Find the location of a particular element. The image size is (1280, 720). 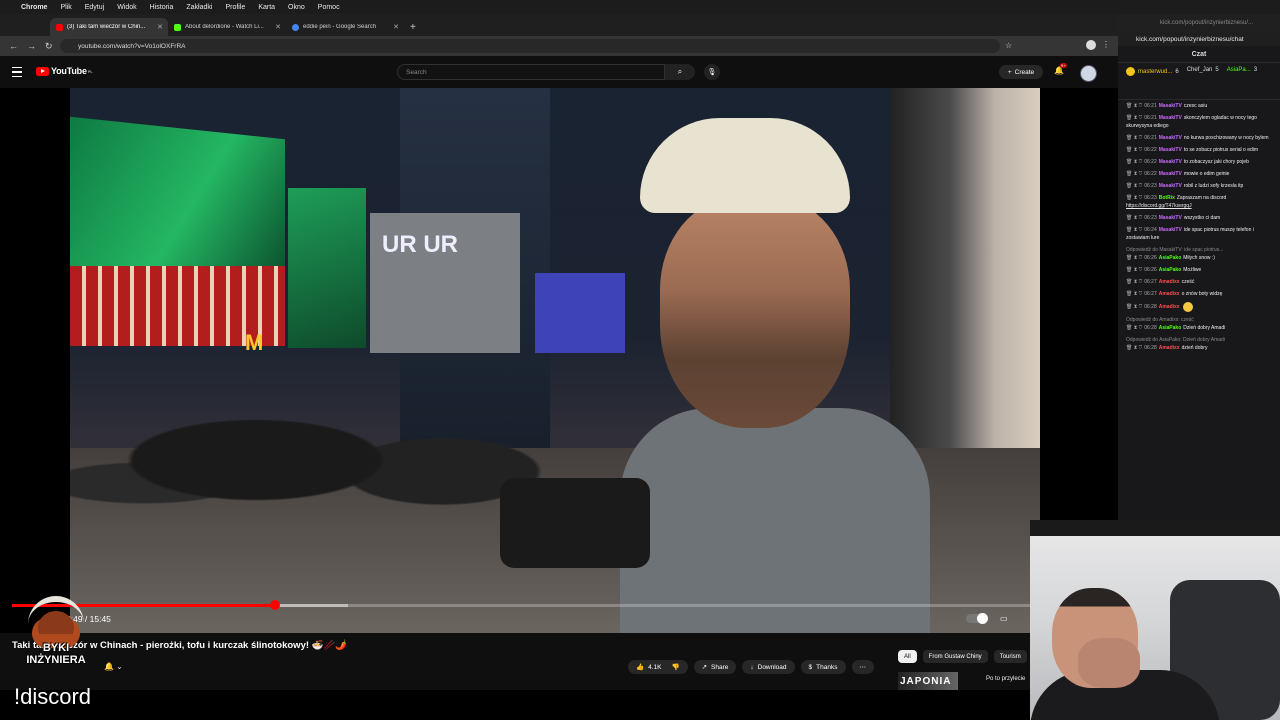

profile-avatar-icon is located at coordinates (1091, 45).